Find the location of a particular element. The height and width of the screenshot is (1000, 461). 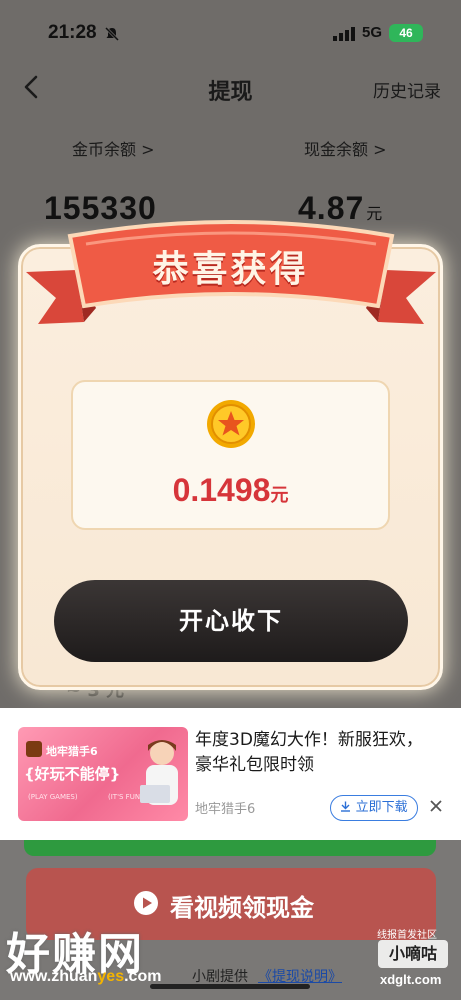

reward-amount: 0.1498元 is located at coordinates (230, 490).